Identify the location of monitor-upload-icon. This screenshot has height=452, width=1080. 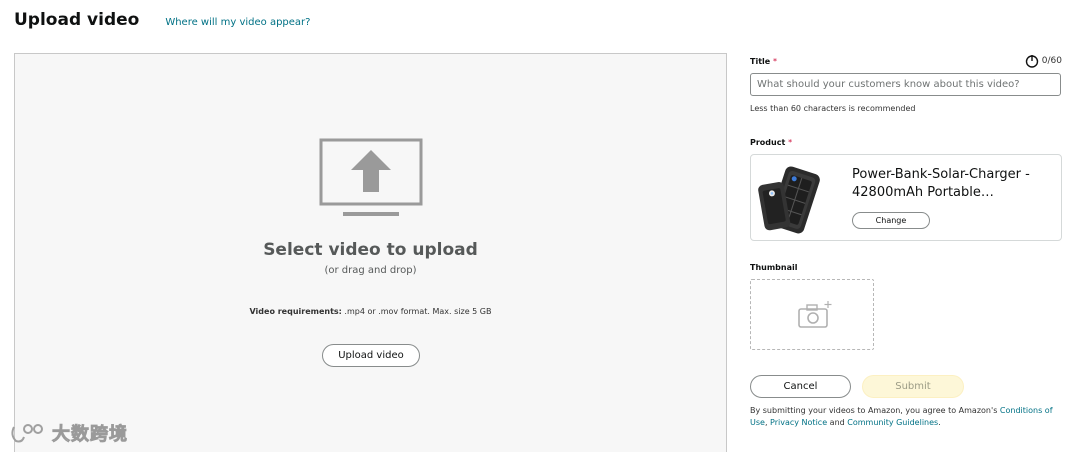
(371, 177).